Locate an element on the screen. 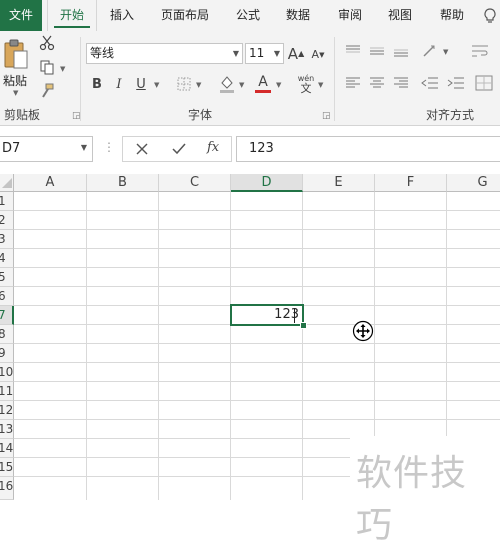  row-header: 11 is located at coordinates (7, 391).